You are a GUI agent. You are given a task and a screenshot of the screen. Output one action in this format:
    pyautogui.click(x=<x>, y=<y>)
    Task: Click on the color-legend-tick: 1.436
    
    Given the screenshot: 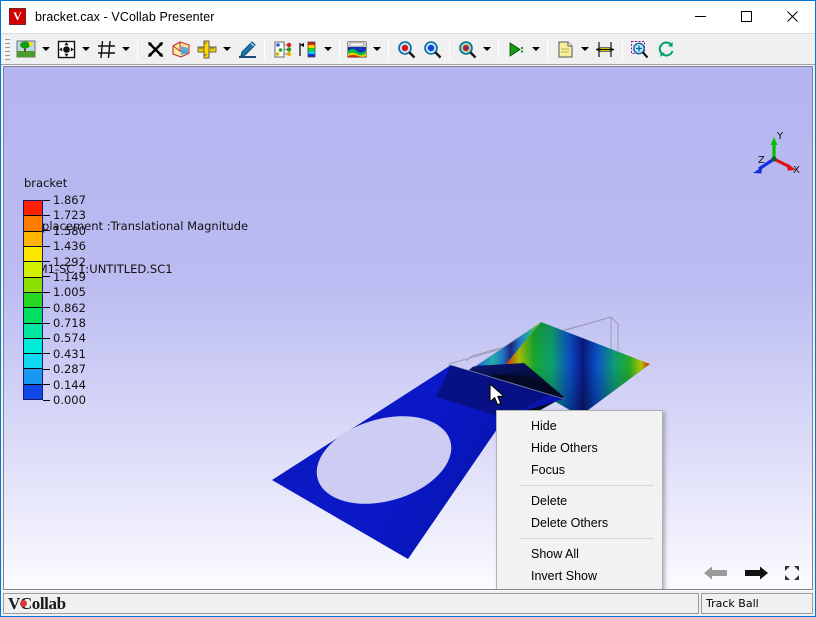 What is the action you would take?
    pyautogui.click(x=64, y=246)
    